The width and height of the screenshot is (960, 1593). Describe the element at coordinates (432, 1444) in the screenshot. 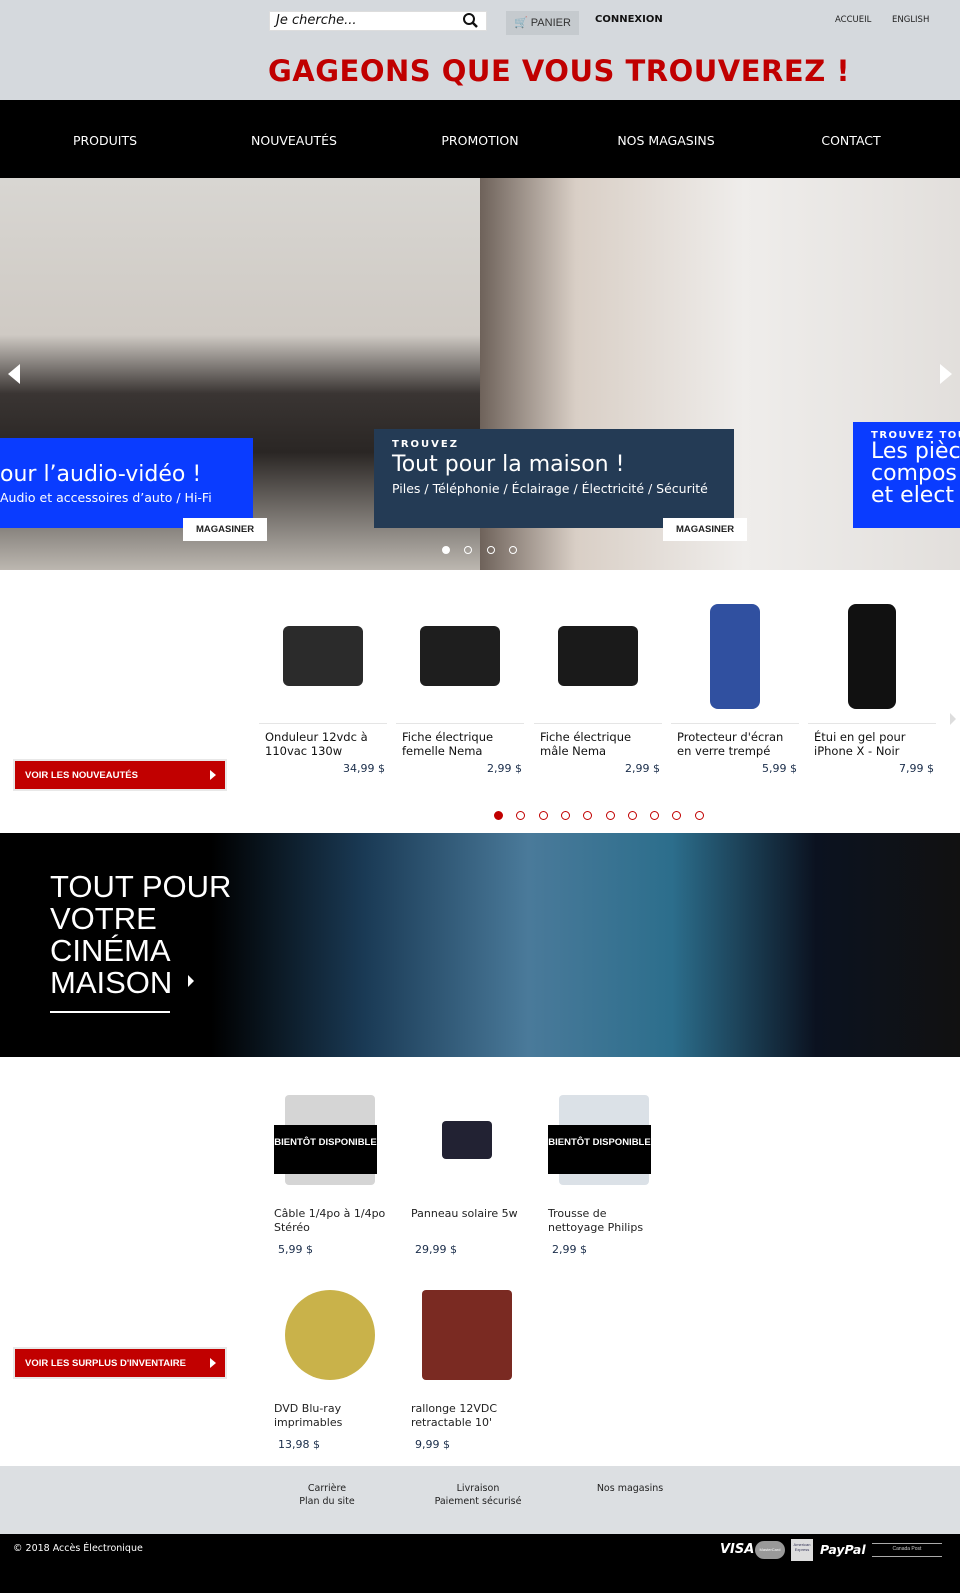

I see `product-price: 9,99 $` at that location.